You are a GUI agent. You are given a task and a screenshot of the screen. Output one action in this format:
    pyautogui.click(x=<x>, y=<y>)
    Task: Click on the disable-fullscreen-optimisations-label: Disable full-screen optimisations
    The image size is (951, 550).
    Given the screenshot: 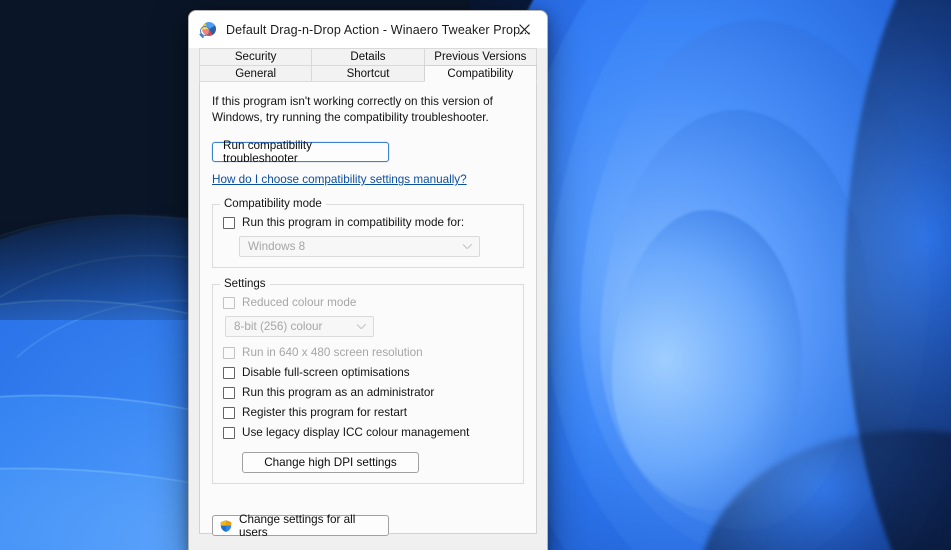 What is the action you would take?
    pyautogui.click(x=326, y=373)
    